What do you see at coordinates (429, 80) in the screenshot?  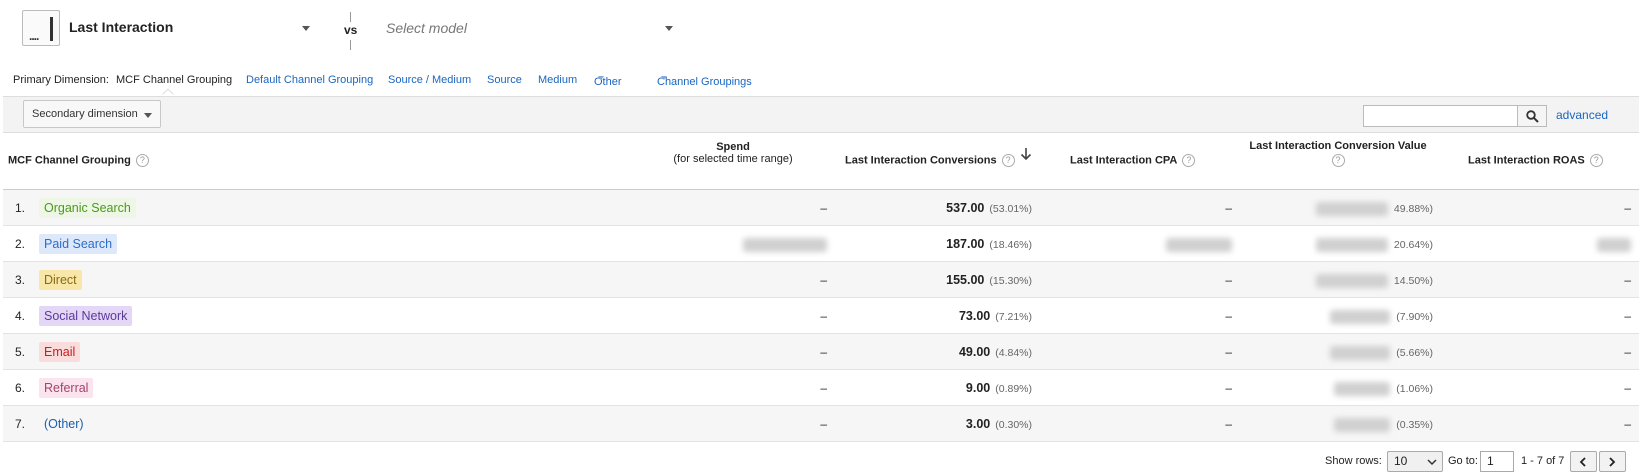 I see `dimension-link-source-medium: Source / Medium` at bounding box center [429, 80].